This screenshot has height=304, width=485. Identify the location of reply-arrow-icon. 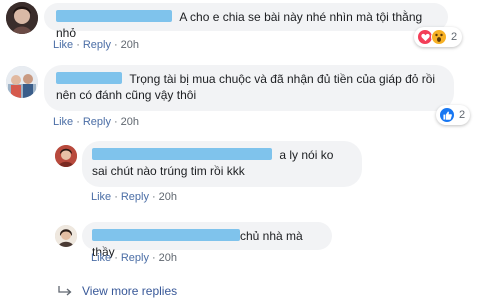
(66, 291).